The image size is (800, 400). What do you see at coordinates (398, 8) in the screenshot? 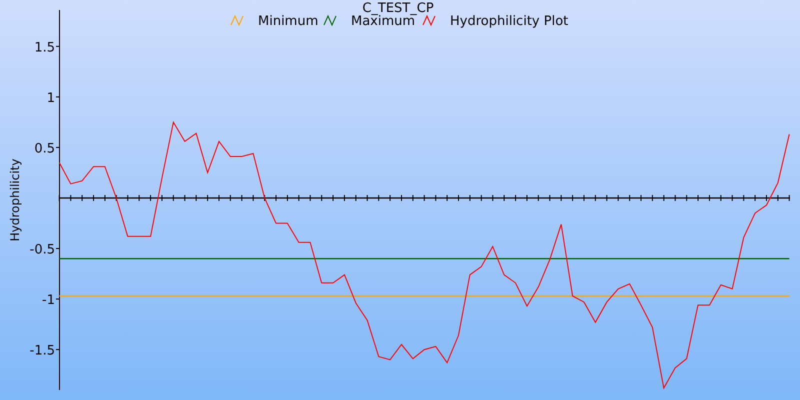
I see `chart-title: C_TEST_CP` at bounding box center [398, 8].